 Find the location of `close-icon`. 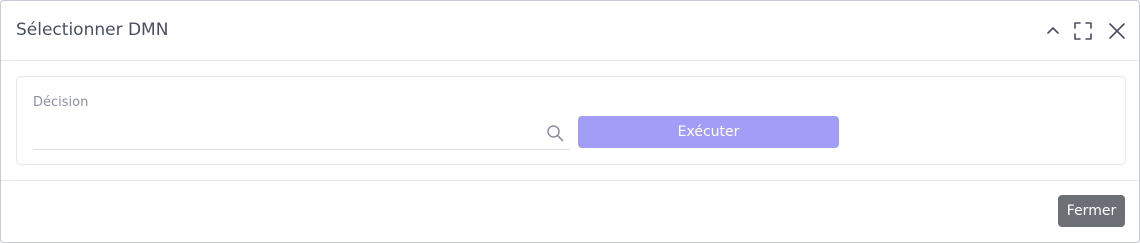

close-icon is located at coordinates (1117, 31).